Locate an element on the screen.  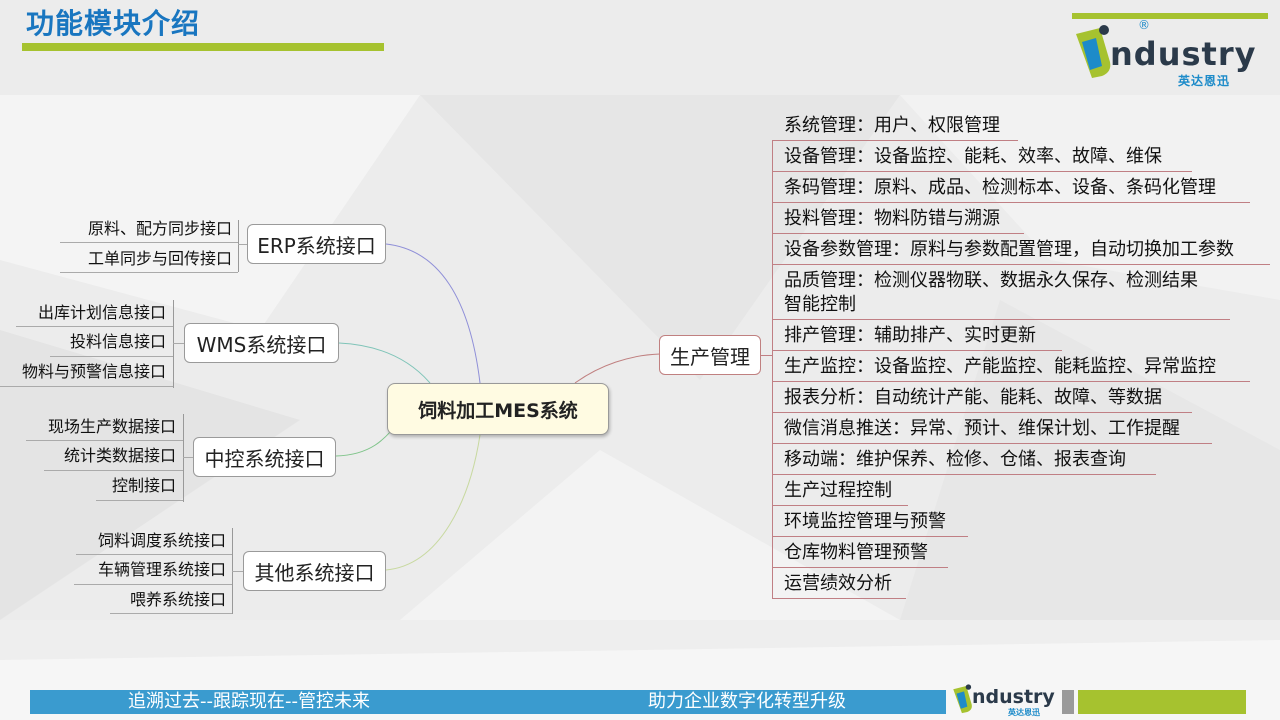
footer-logo-word: ndustry is located at coordinates (1013, 697).